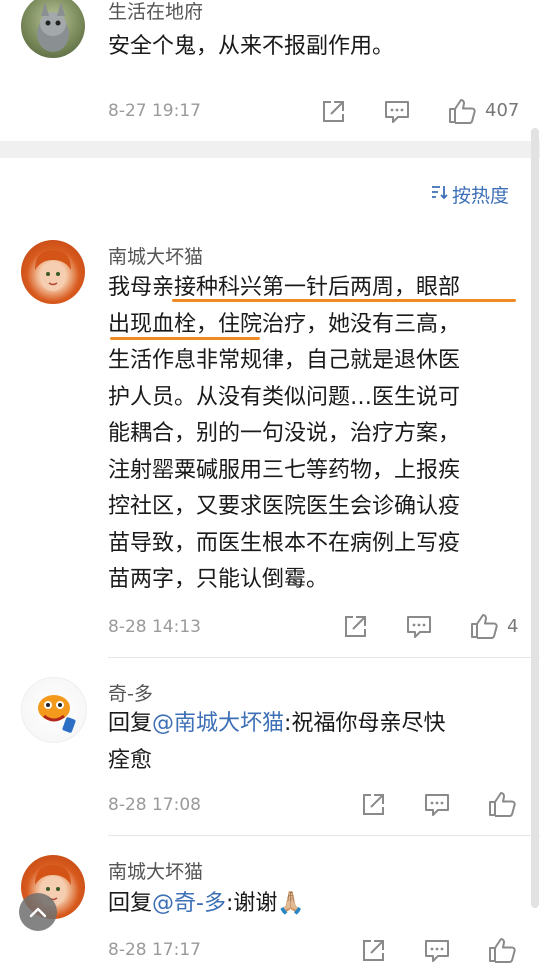 This screenshot has width=540, height=964. I want to click on section-separator, so click(270, 149).